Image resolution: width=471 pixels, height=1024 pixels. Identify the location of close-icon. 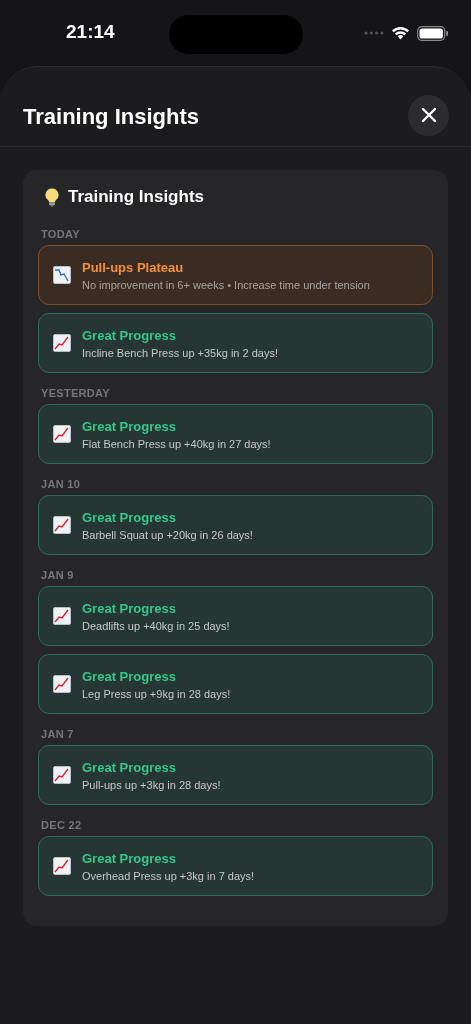
(428, 115).